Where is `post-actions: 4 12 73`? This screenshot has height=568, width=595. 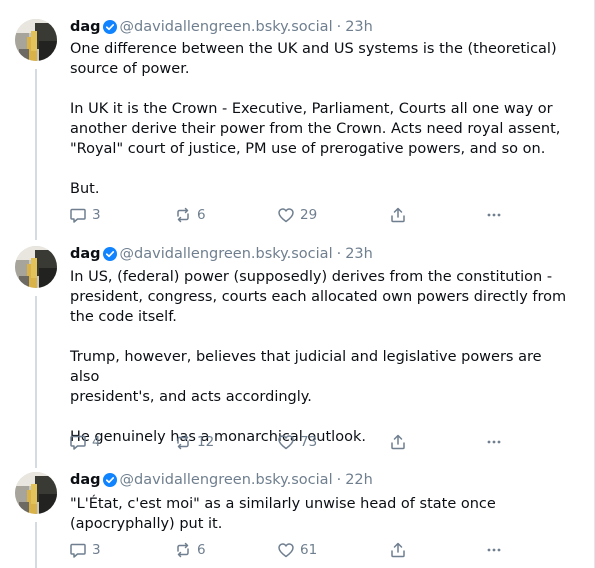 post-actions: 4 12 73 is located at coordinates (289, 442).